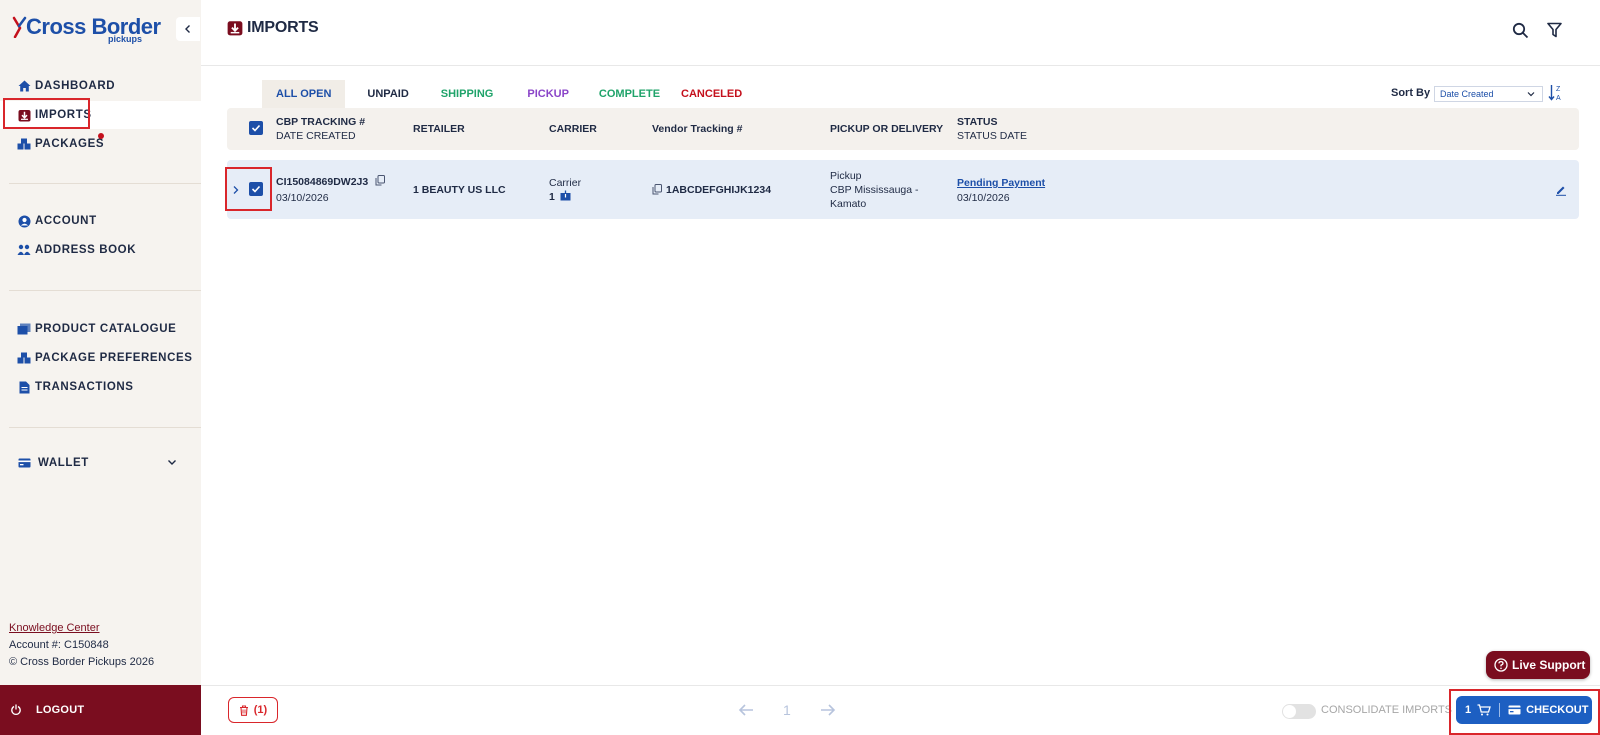  Describe the element at coordinates (992, 129) in the screenshot. I see `column-header-status: STATUS STATUS DATE` at that location.